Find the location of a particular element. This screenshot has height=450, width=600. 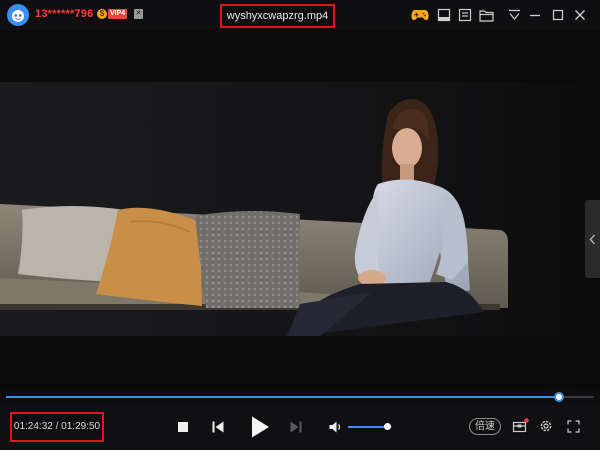

fullscreen-icon is located at coordinates (573, 426).